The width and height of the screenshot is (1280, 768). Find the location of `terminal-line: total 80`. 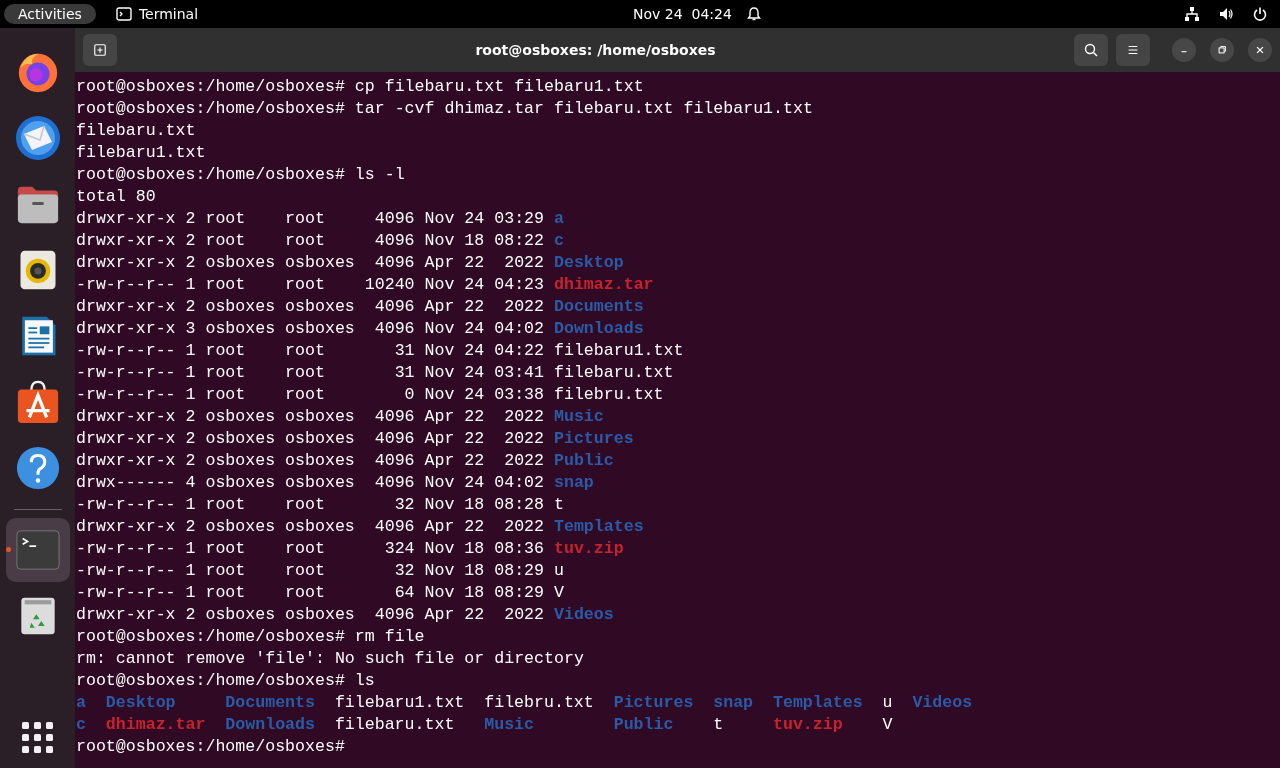

terminal-line: total 80 is located at coordinates (116, 196).